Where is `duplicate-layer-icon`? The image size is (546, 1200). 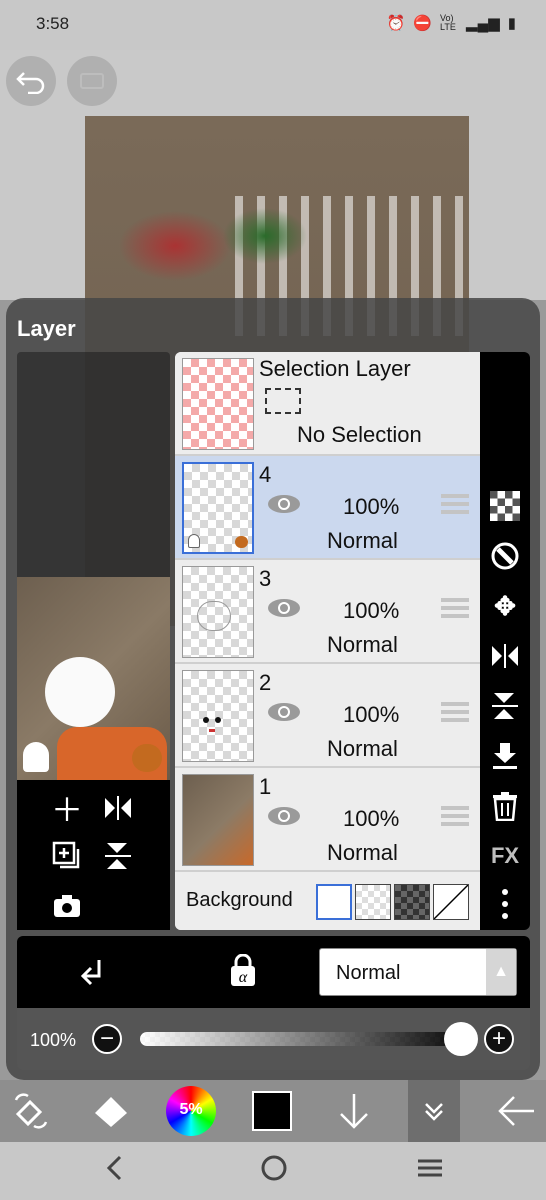
duplicate-layer-icon is located at coordinates (67, 856).